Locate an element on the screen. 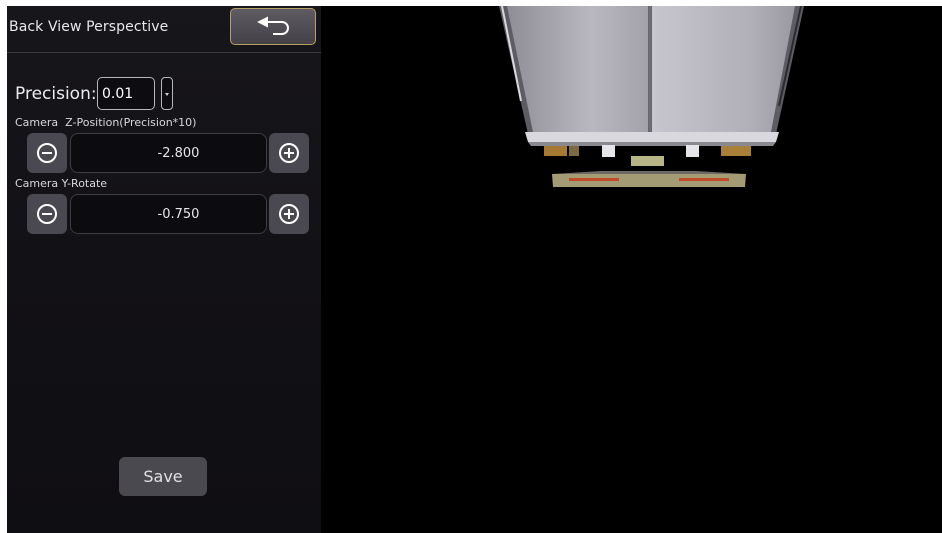  y-rotate-decrement-button is located at coordinates (47, 214).